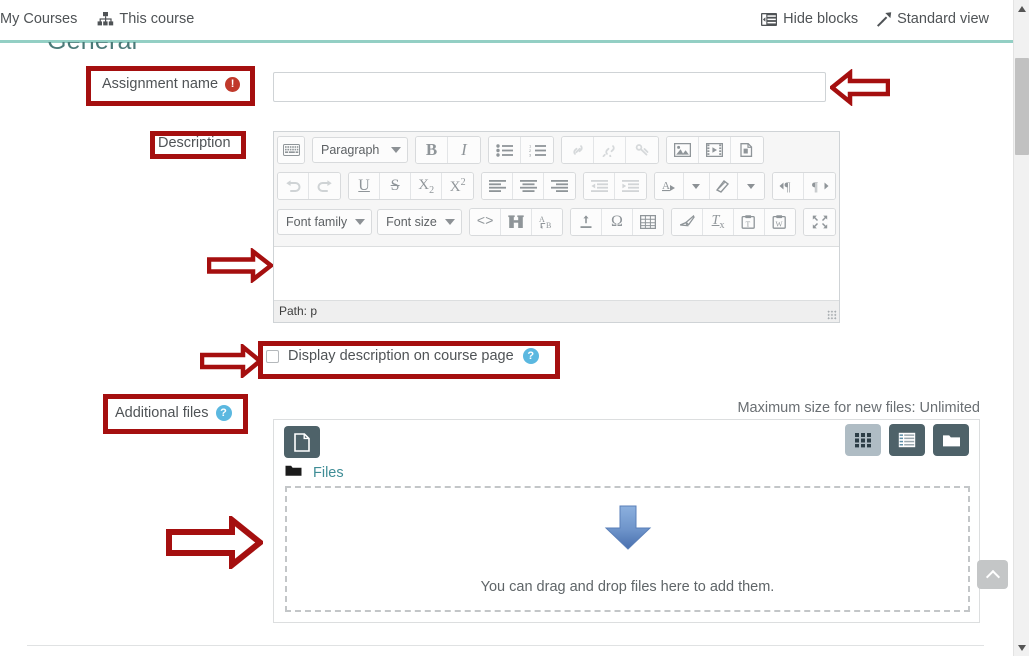 The width and height of the screenshot is (1029, 656). Describe the element at coordinates (600, 186) in the screenshot. I see `outdent-icon` at that location.